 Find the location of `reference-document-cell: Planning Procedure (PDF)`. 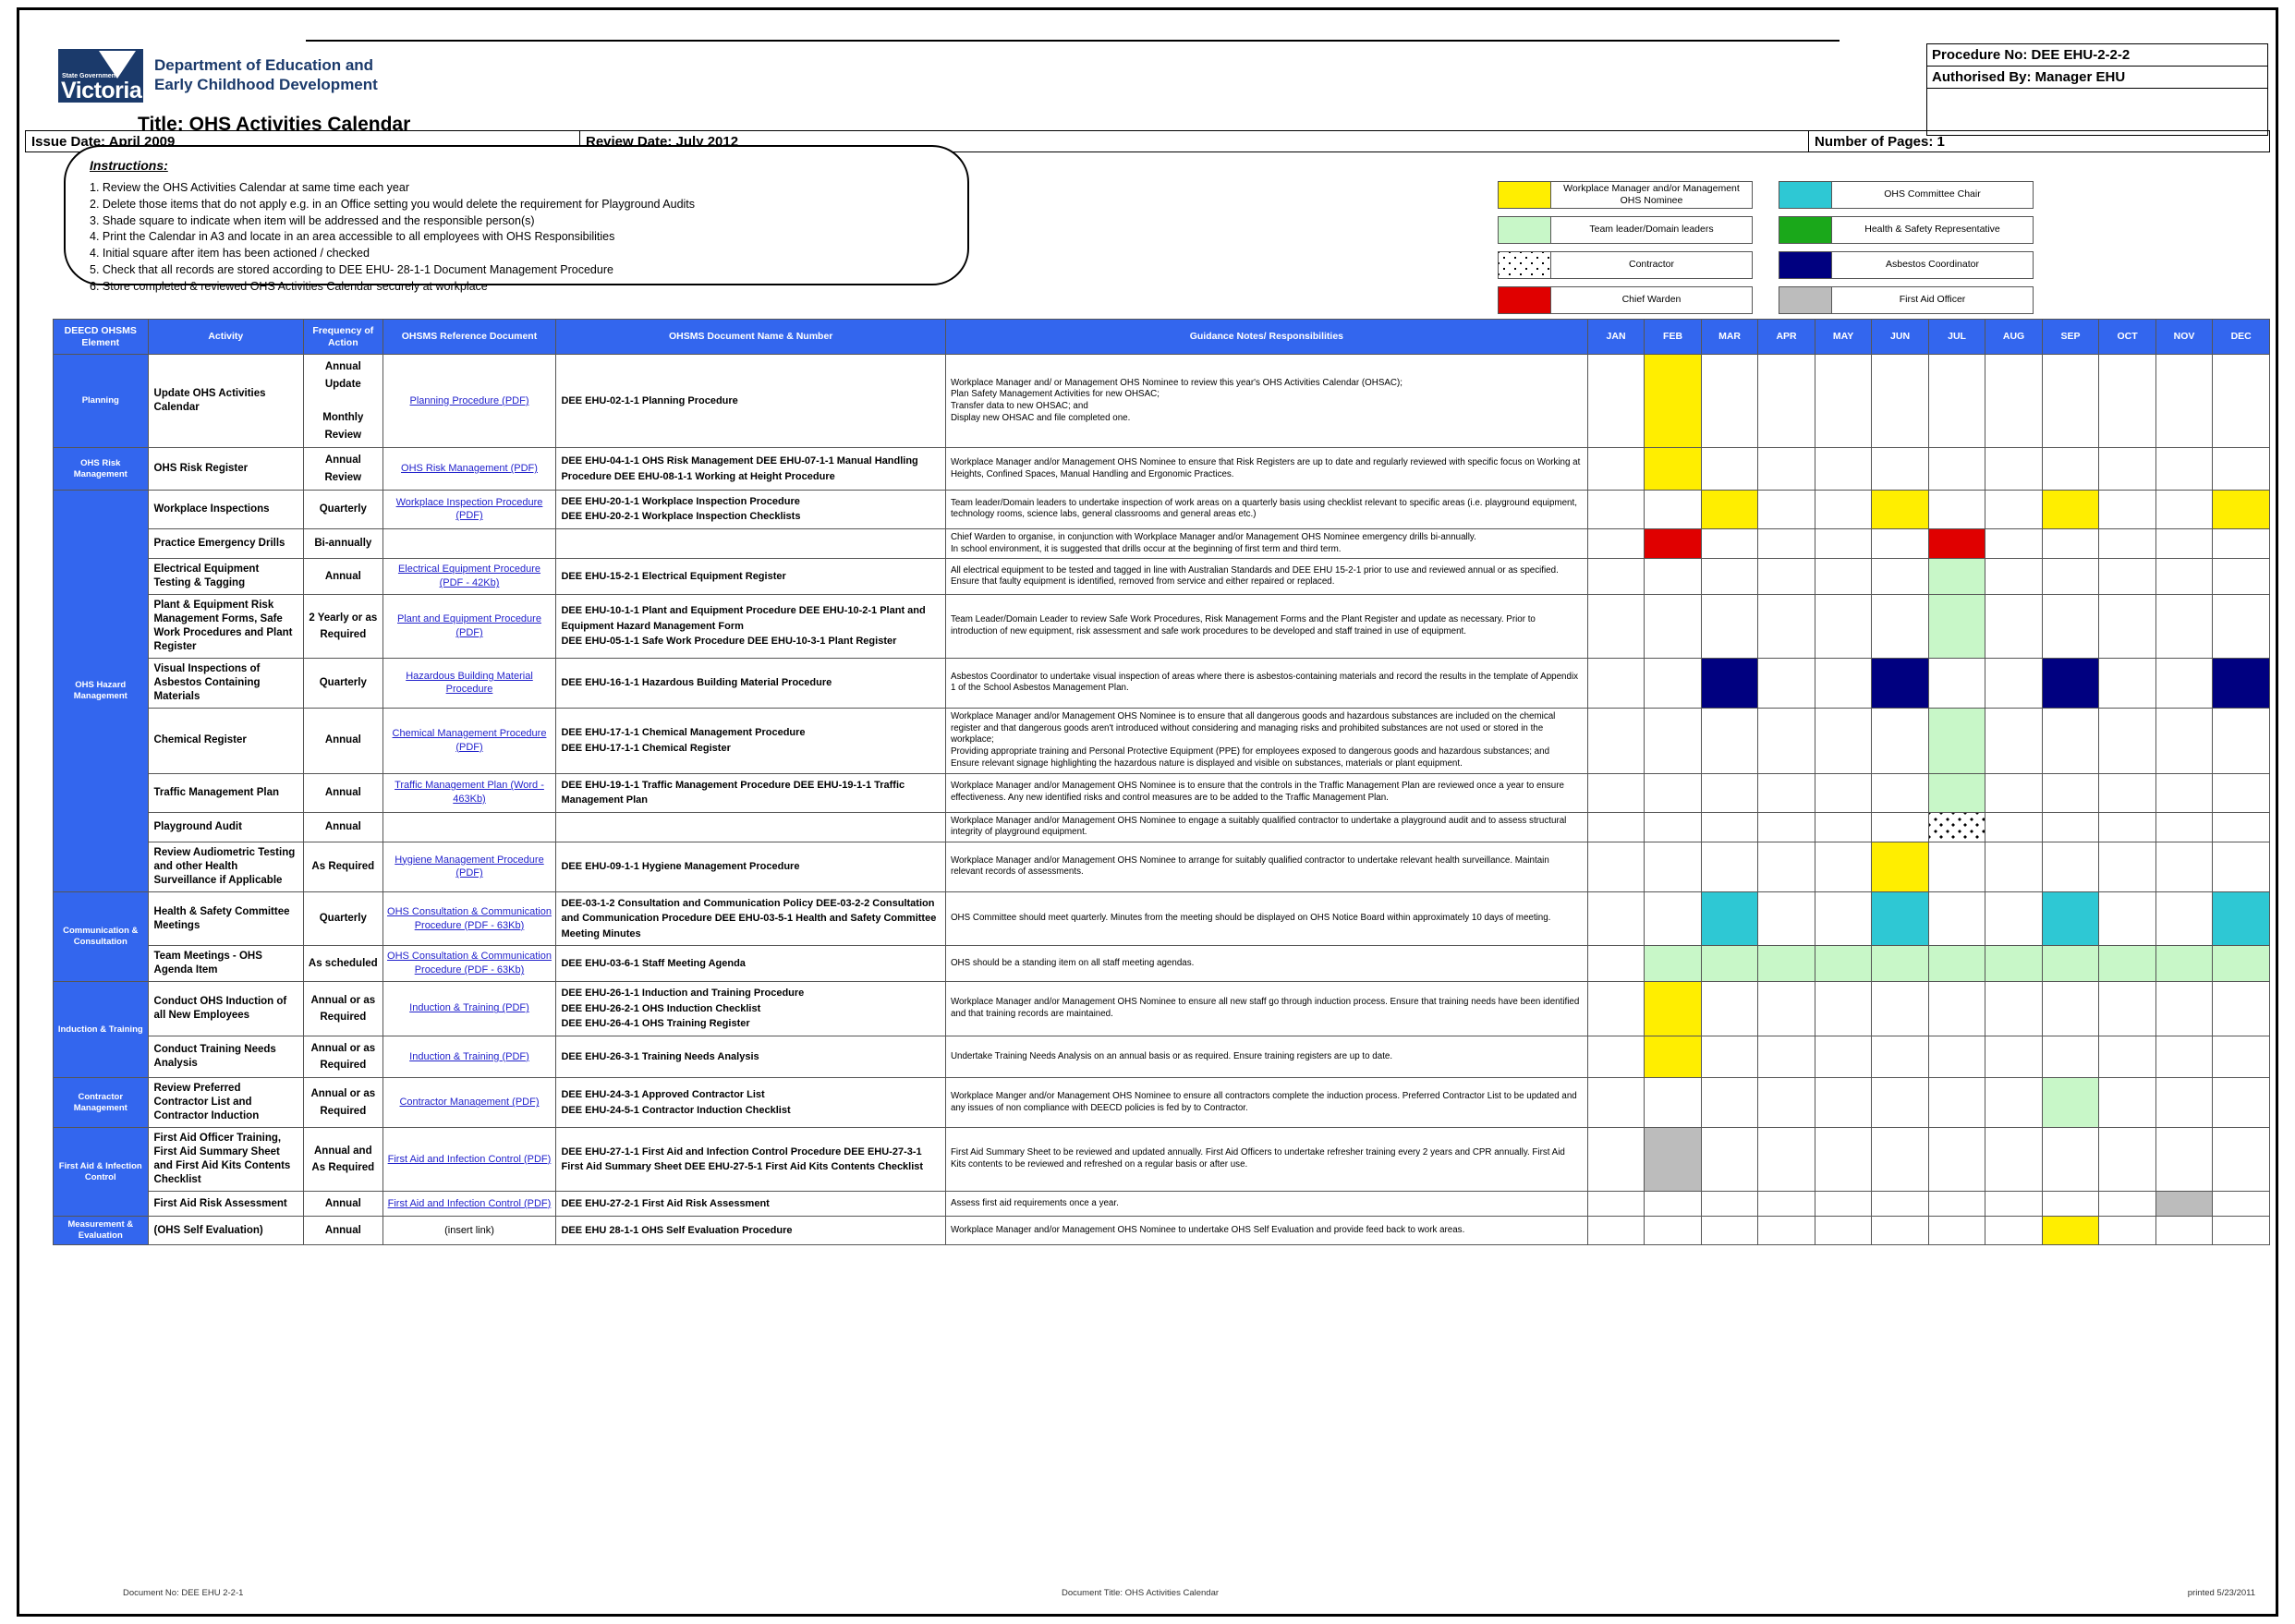

reference-document-cell: Planning Procedure (PDF) is located at coordinates (469, 402).